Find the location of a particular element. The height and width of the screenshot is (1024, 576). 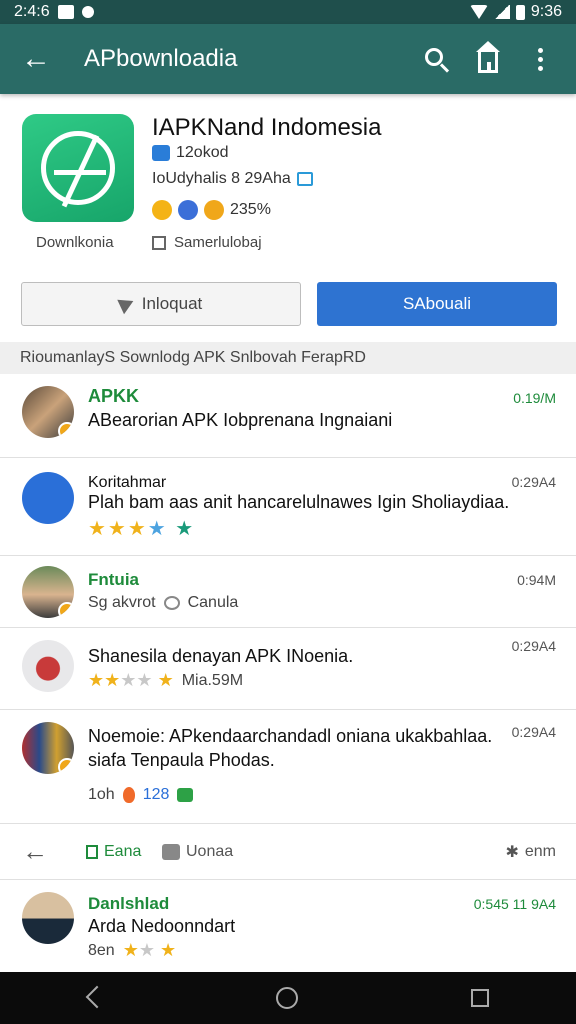

app-rating: 235% is located at coordinates (211, 210).